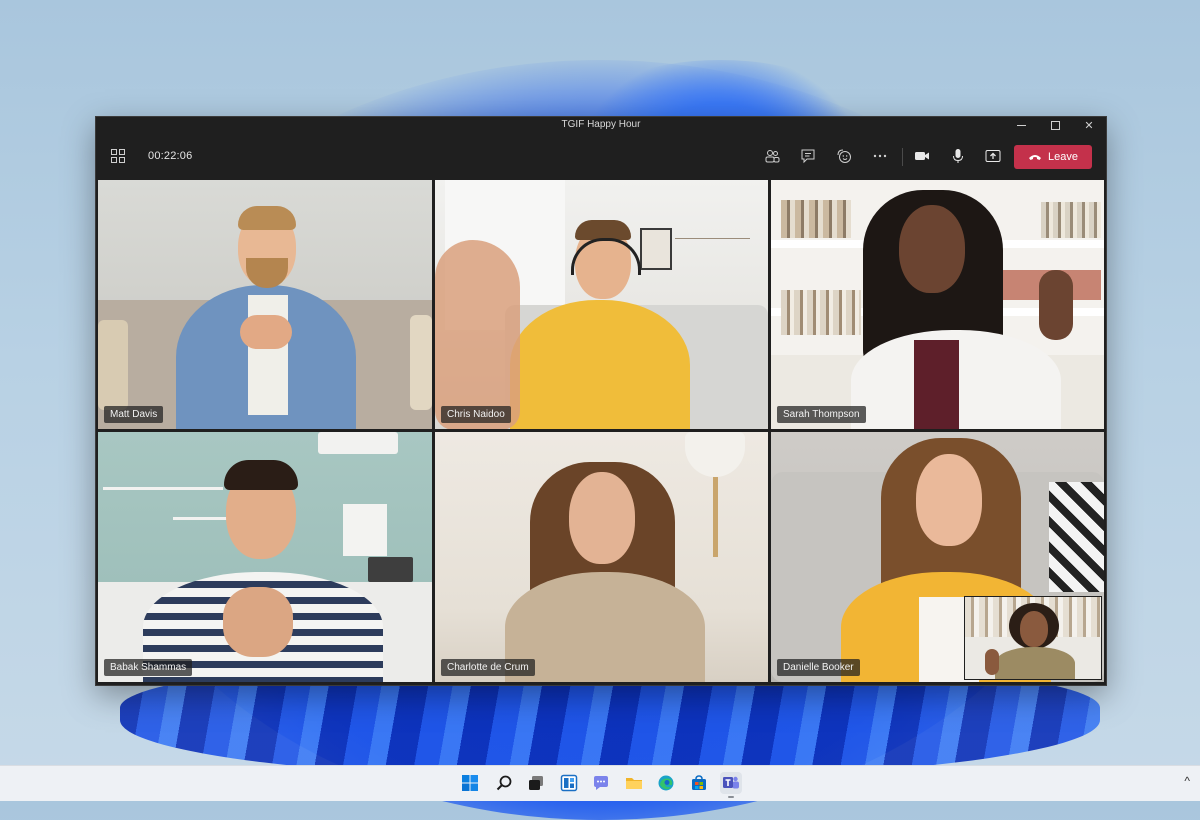 The height and width of the screenshot is (820, 1200). What do you see at coordinates (601, 156) in the screenshot?
I see `meeting-toolbar: 00:22:06 Leave` at bounding box center [601, 156].